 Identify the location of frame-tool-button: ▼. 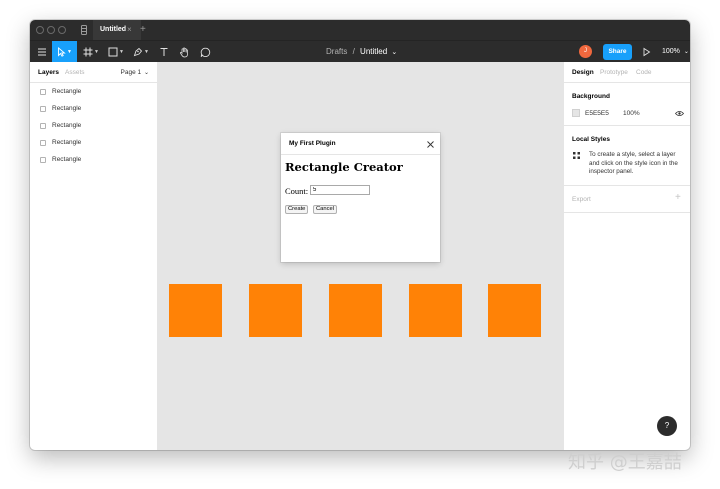
(91, 52).